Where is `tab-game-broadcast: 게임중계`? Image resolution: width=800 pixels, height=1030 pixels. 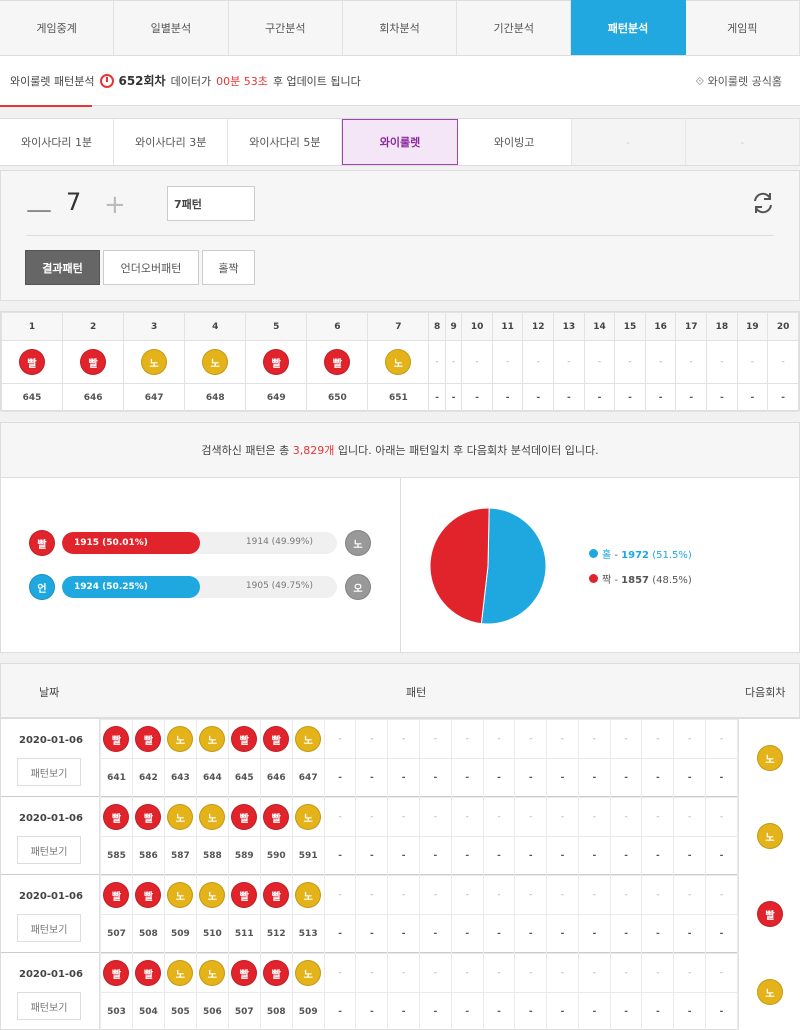 tab-game-broadcast: 게임중계 is located at coordinates (57, 27).